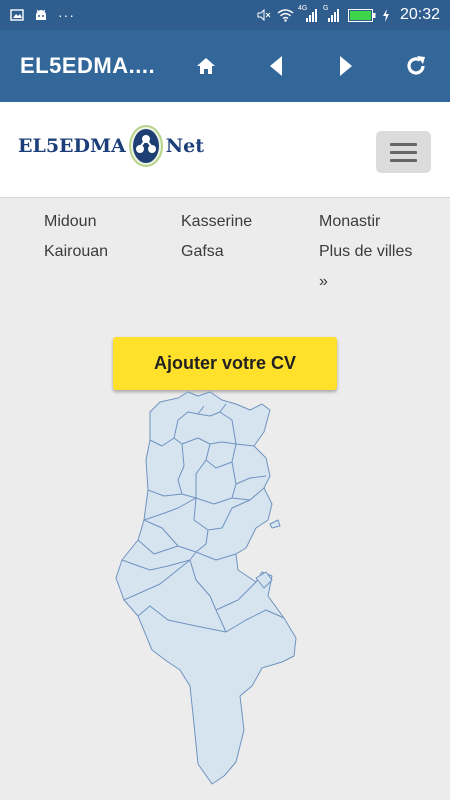 The height and width of the screenshot is (800, 450). What do you see at coordinates (202, 252) in the screenshot?
I see `city-link-gafsa: Gafsa` at bounding box center [202, 252].